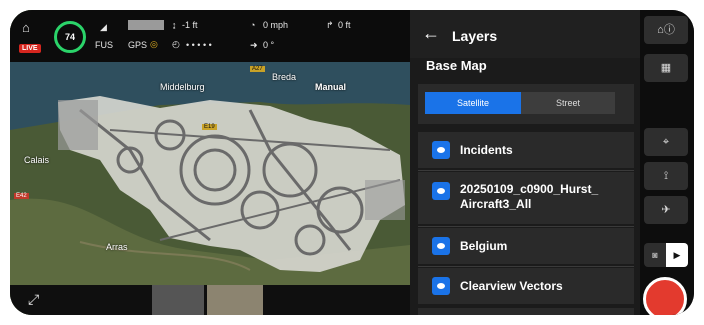 This screenshot has height=325, width=704. I want to click on road-badge: E19, so click(209, 127).